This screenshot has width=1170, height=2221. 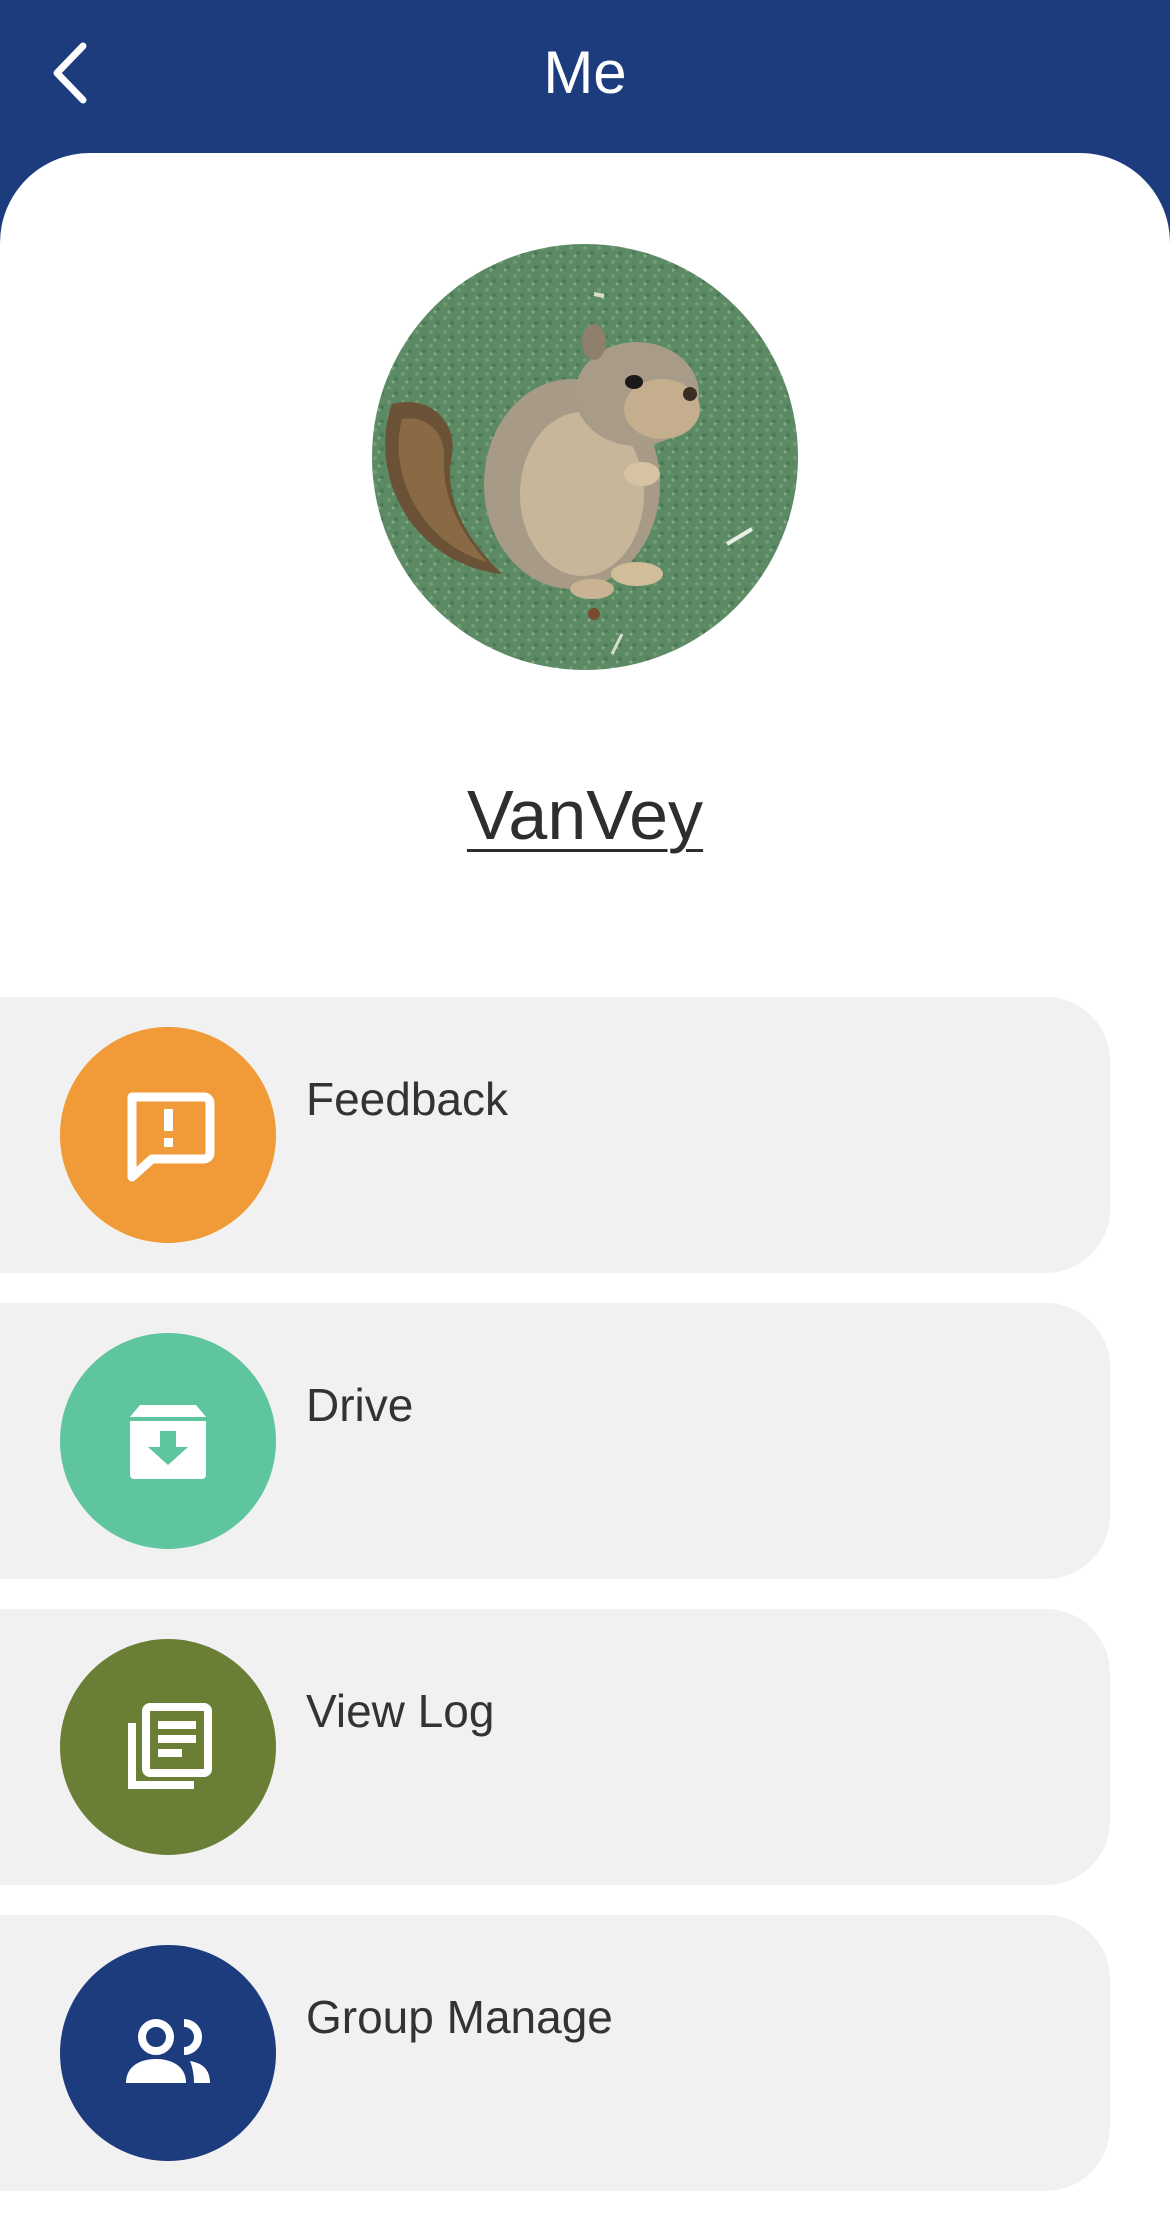 I want to click on menu-label-feedback: Feedback, so click(x=407, y=1099).